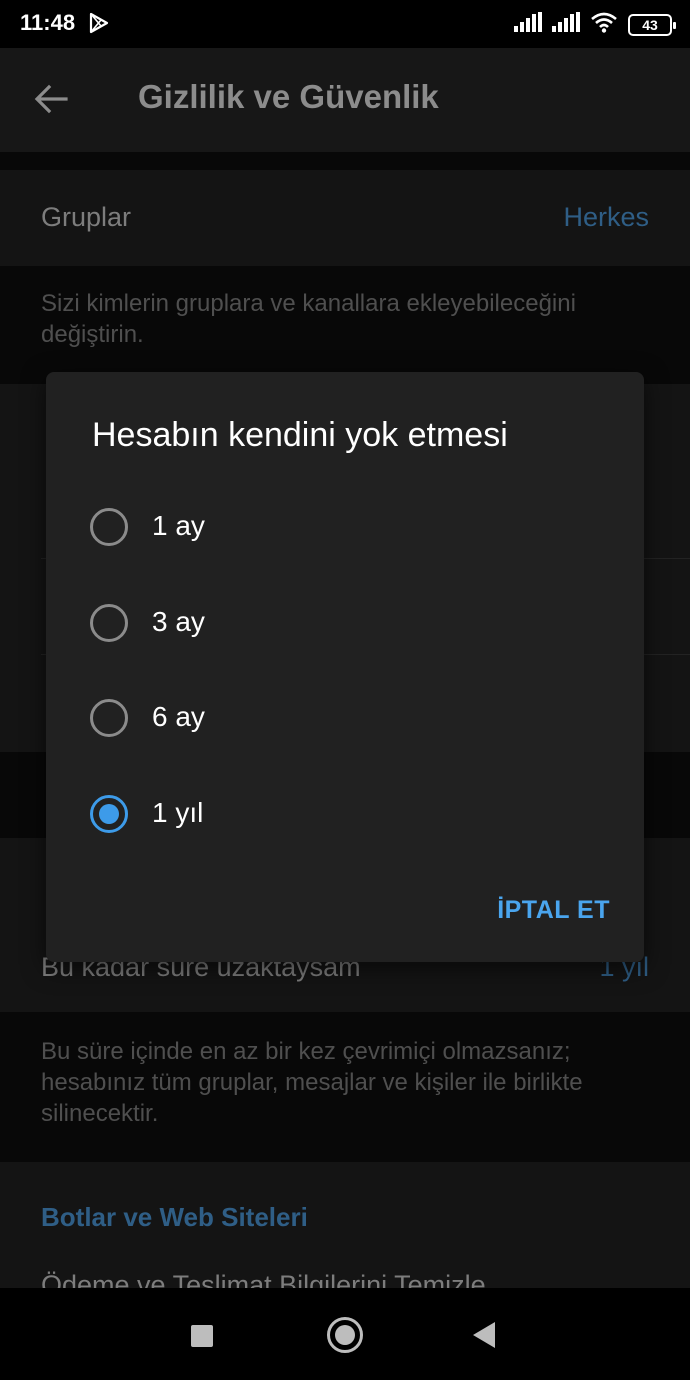  I want to click on arrow-left-icon, so click(51, 101).